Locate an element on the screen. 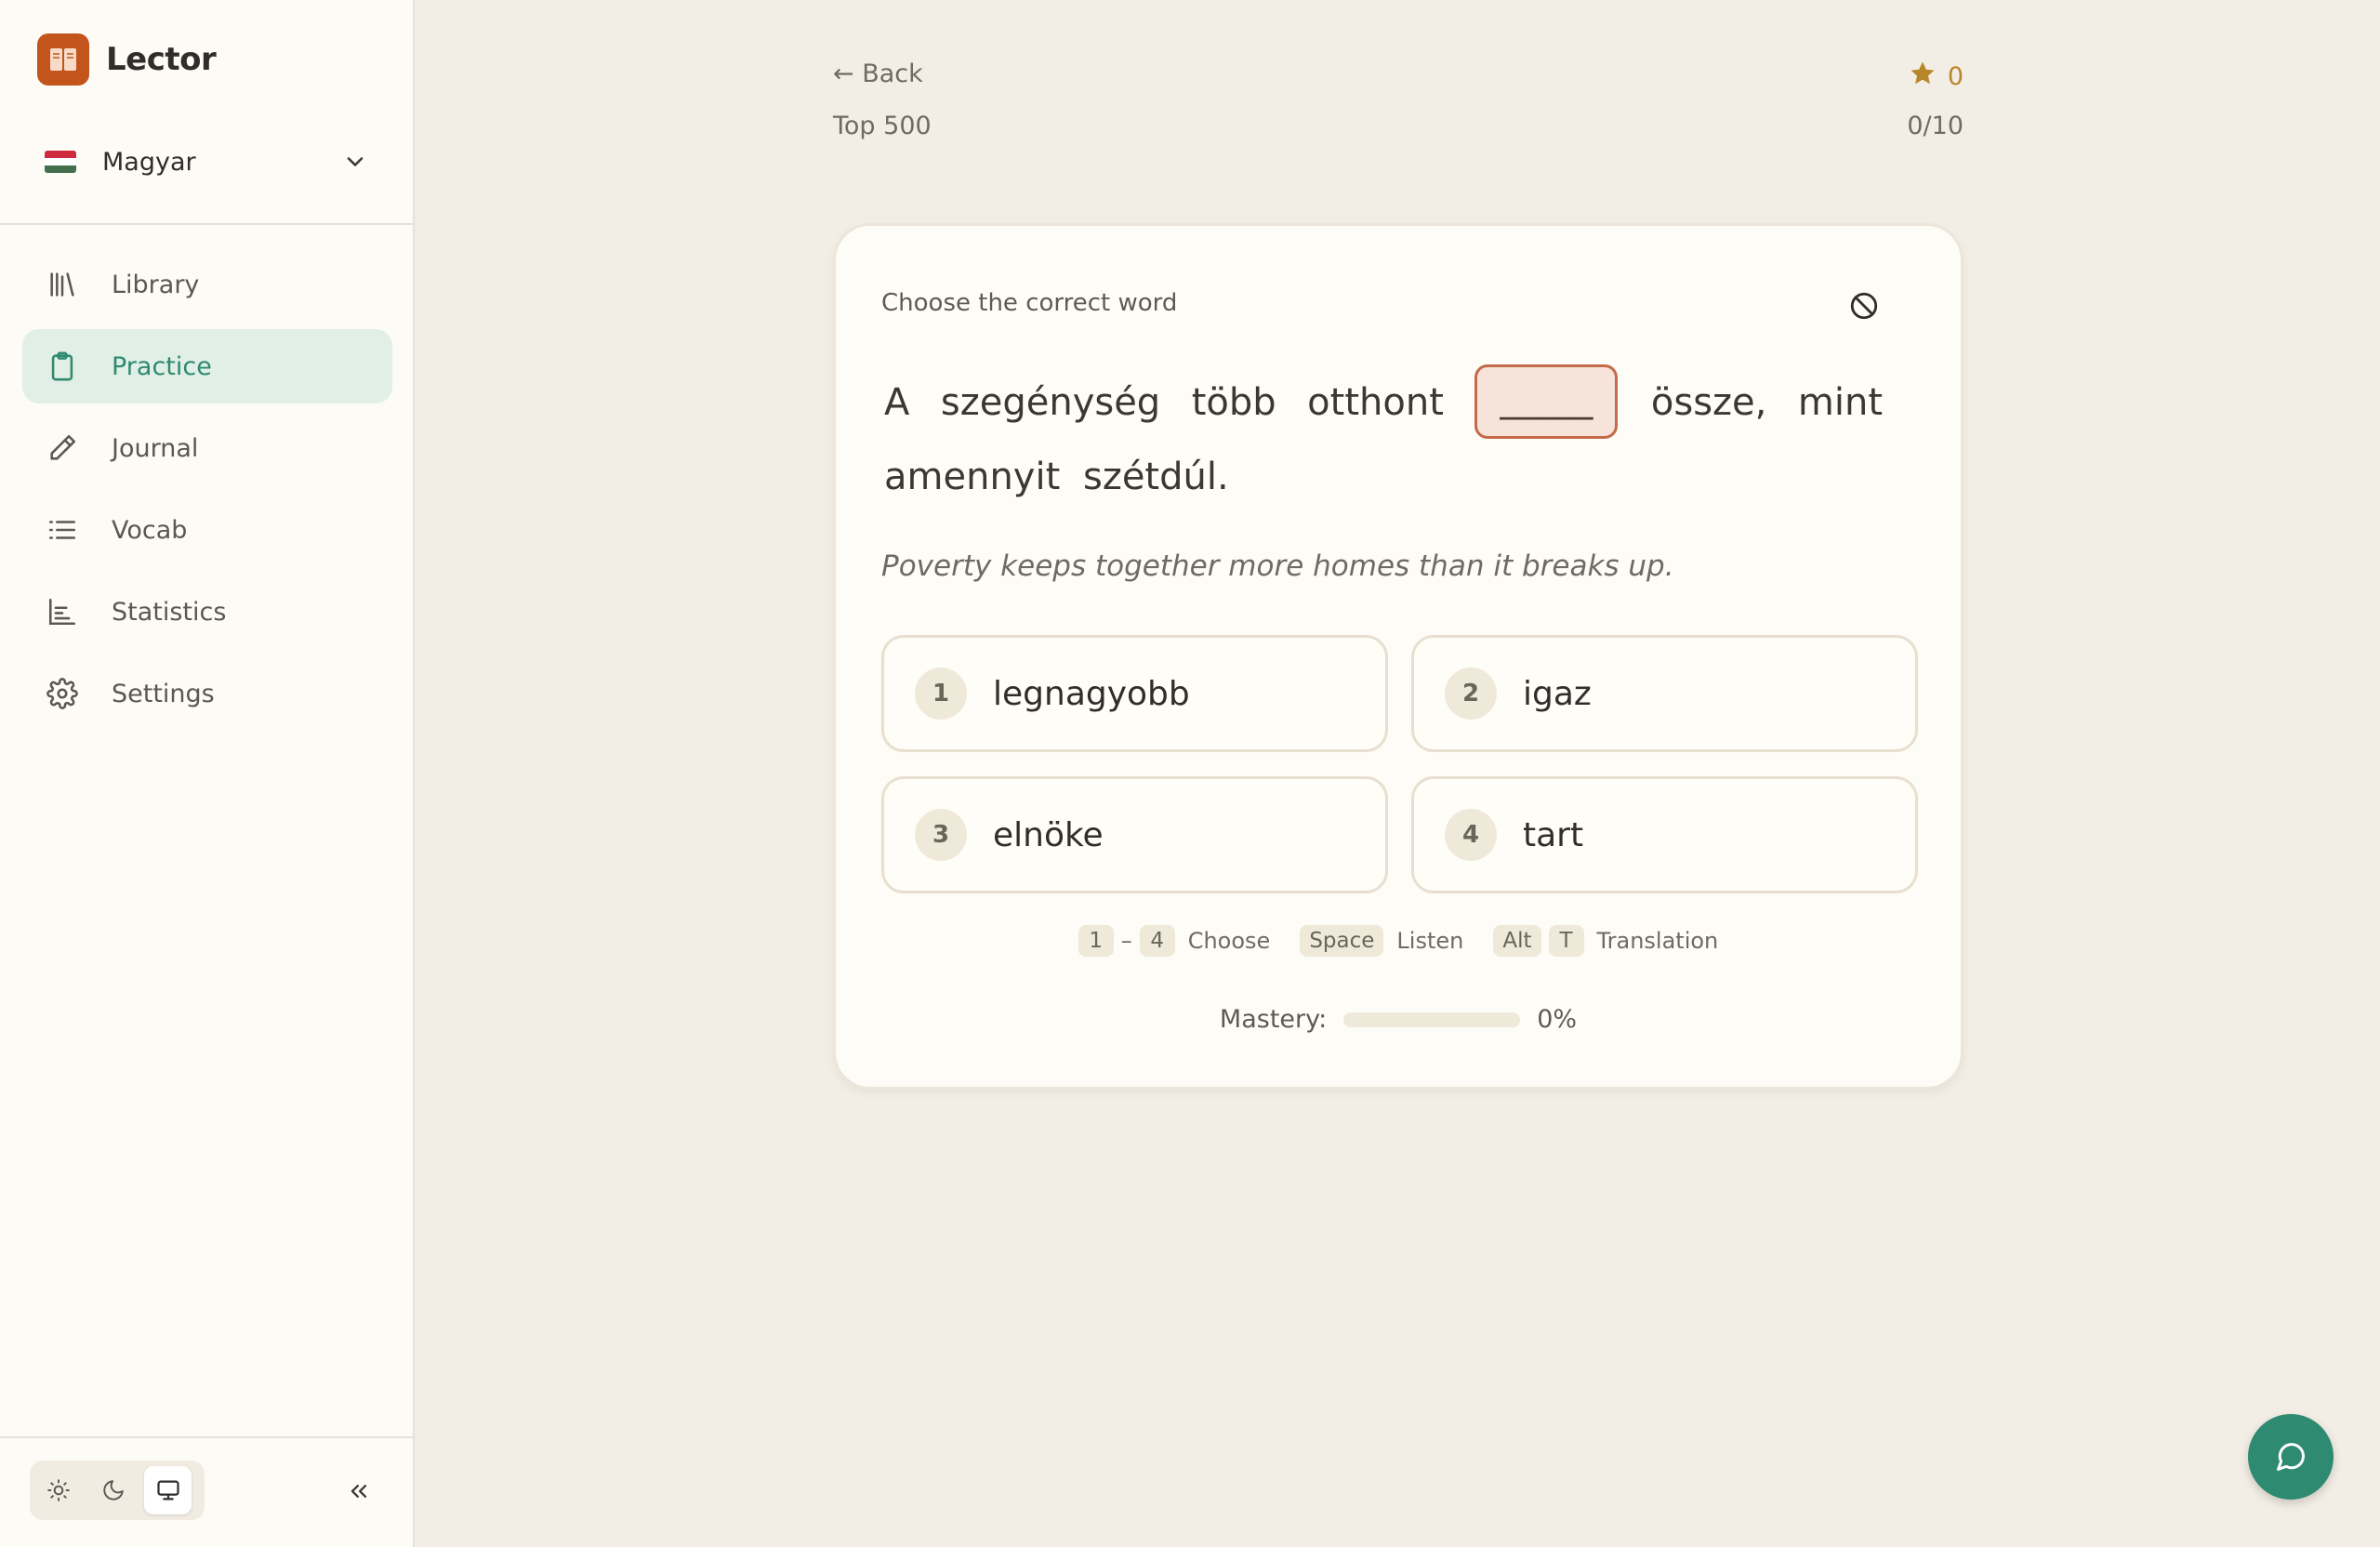 Image resolution: width=2380 pixels, height=1547 pixels. mastery-meter: Mastery: 0% is located at coordinates (1398, 1019).